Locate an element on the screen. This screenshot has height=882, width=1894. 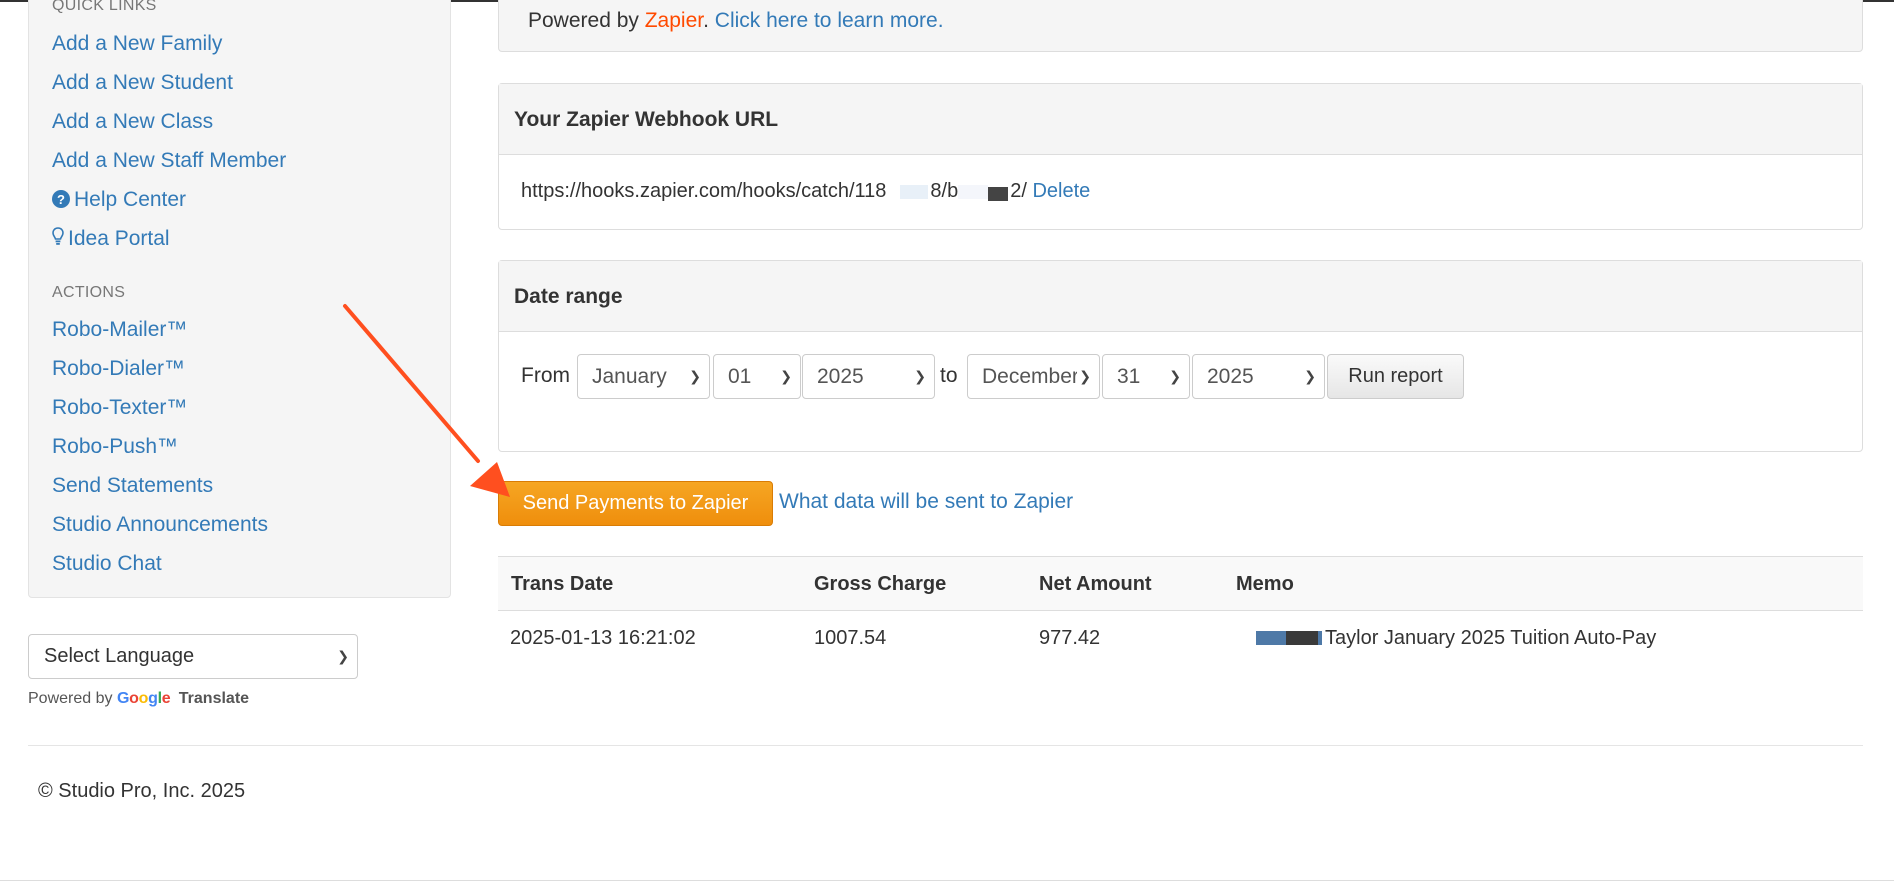
to-month-select: December ❯ is located at coordinates (1033, 376).